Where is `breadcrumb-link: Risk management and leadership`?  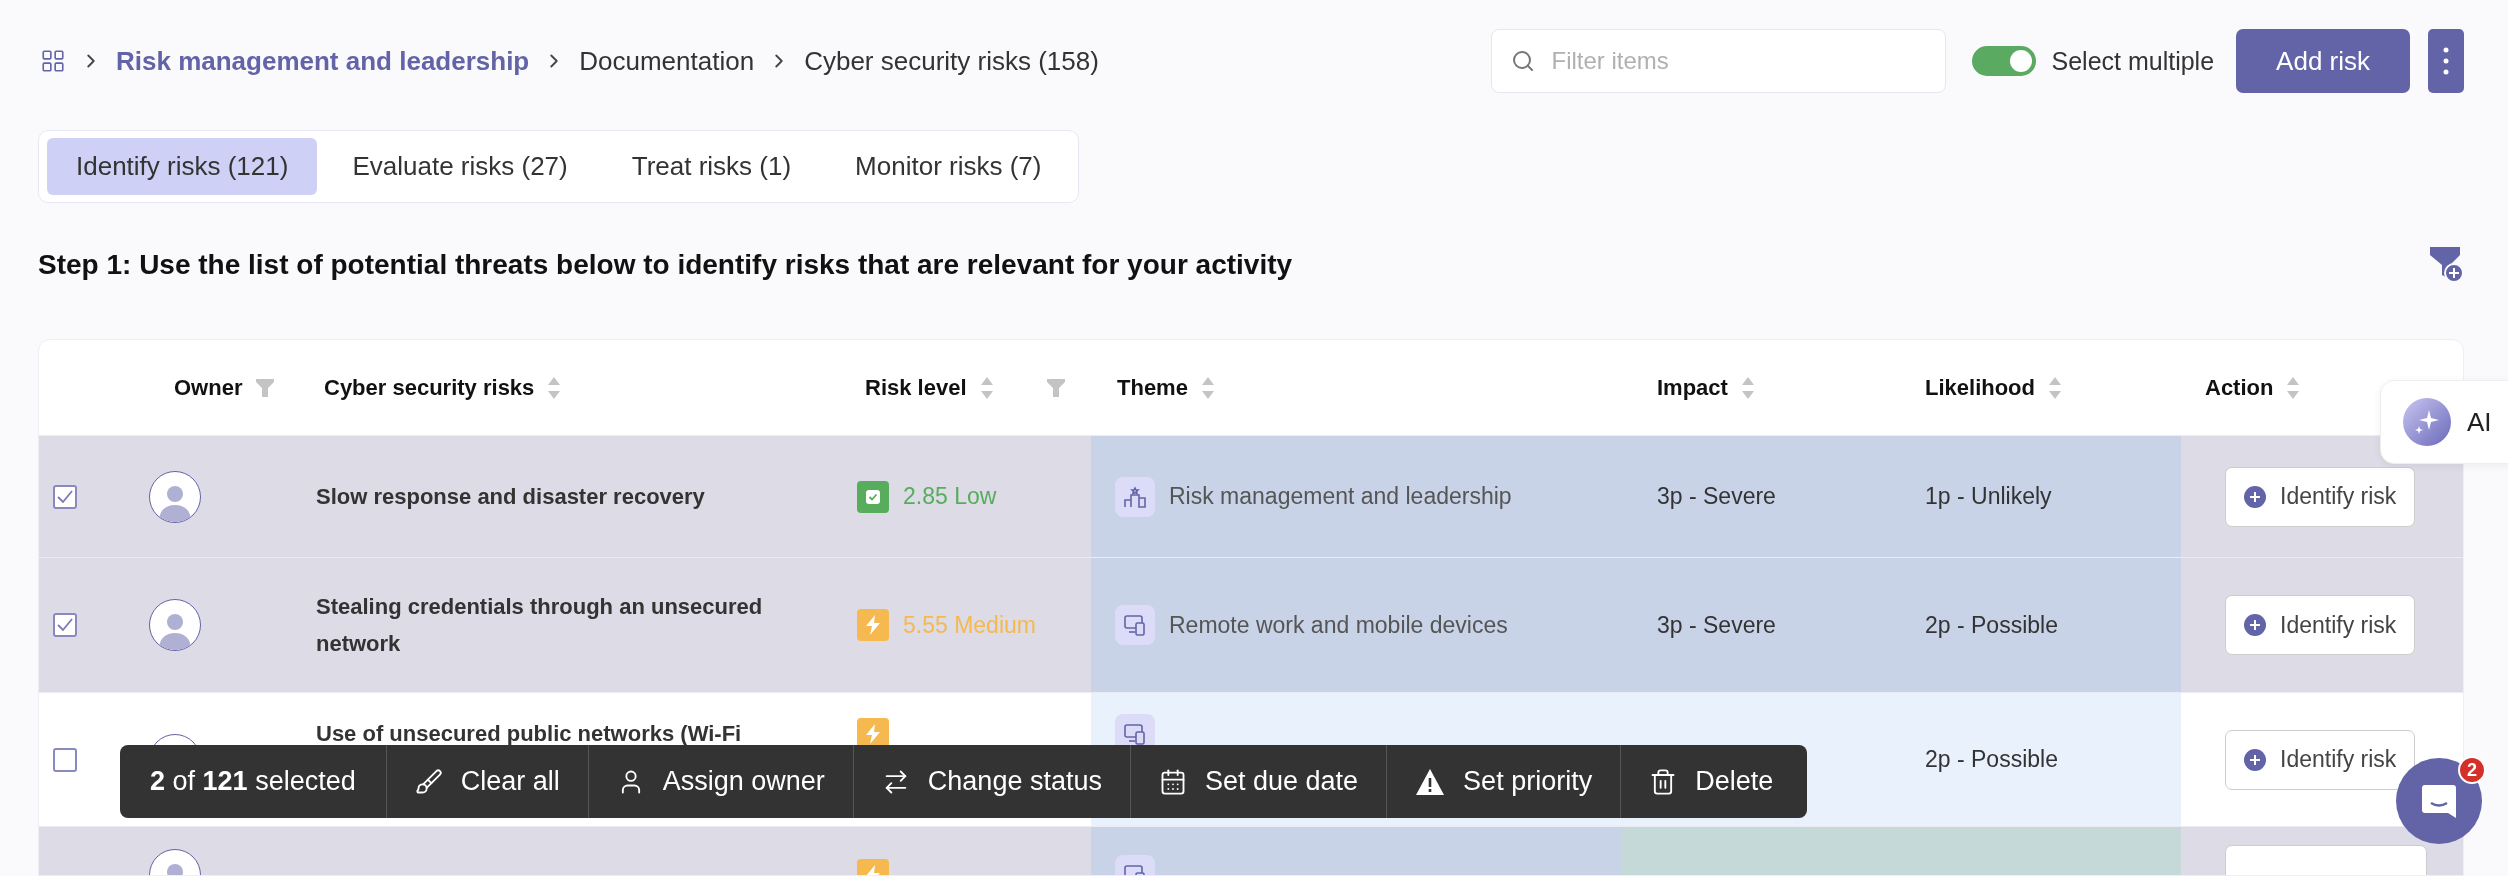
breadcrumb-link: Risk management and leadership is located at coordinates (323, 61).